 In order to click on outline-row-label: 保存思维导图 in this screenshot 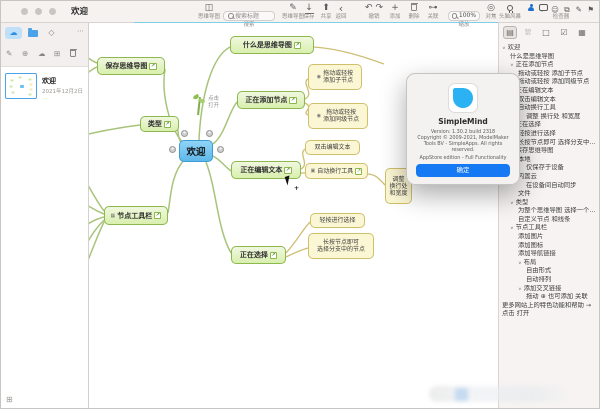, I will do `click(534, 151)`.